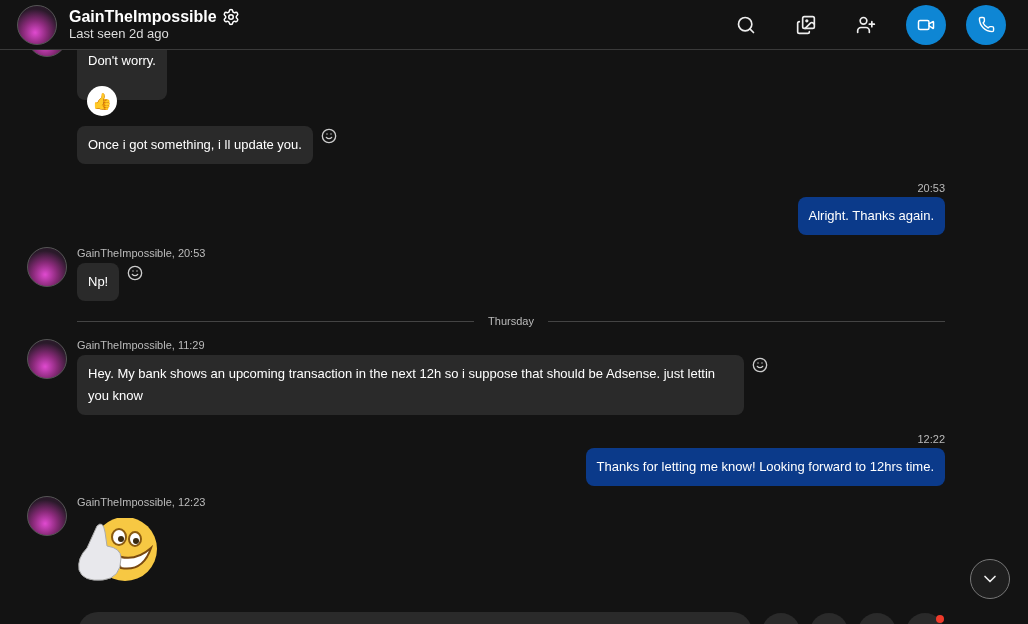 This screenshot has height=624, width=1028. I want to click on last-seen-status: Last seen 2d ago, so click(119, 33).